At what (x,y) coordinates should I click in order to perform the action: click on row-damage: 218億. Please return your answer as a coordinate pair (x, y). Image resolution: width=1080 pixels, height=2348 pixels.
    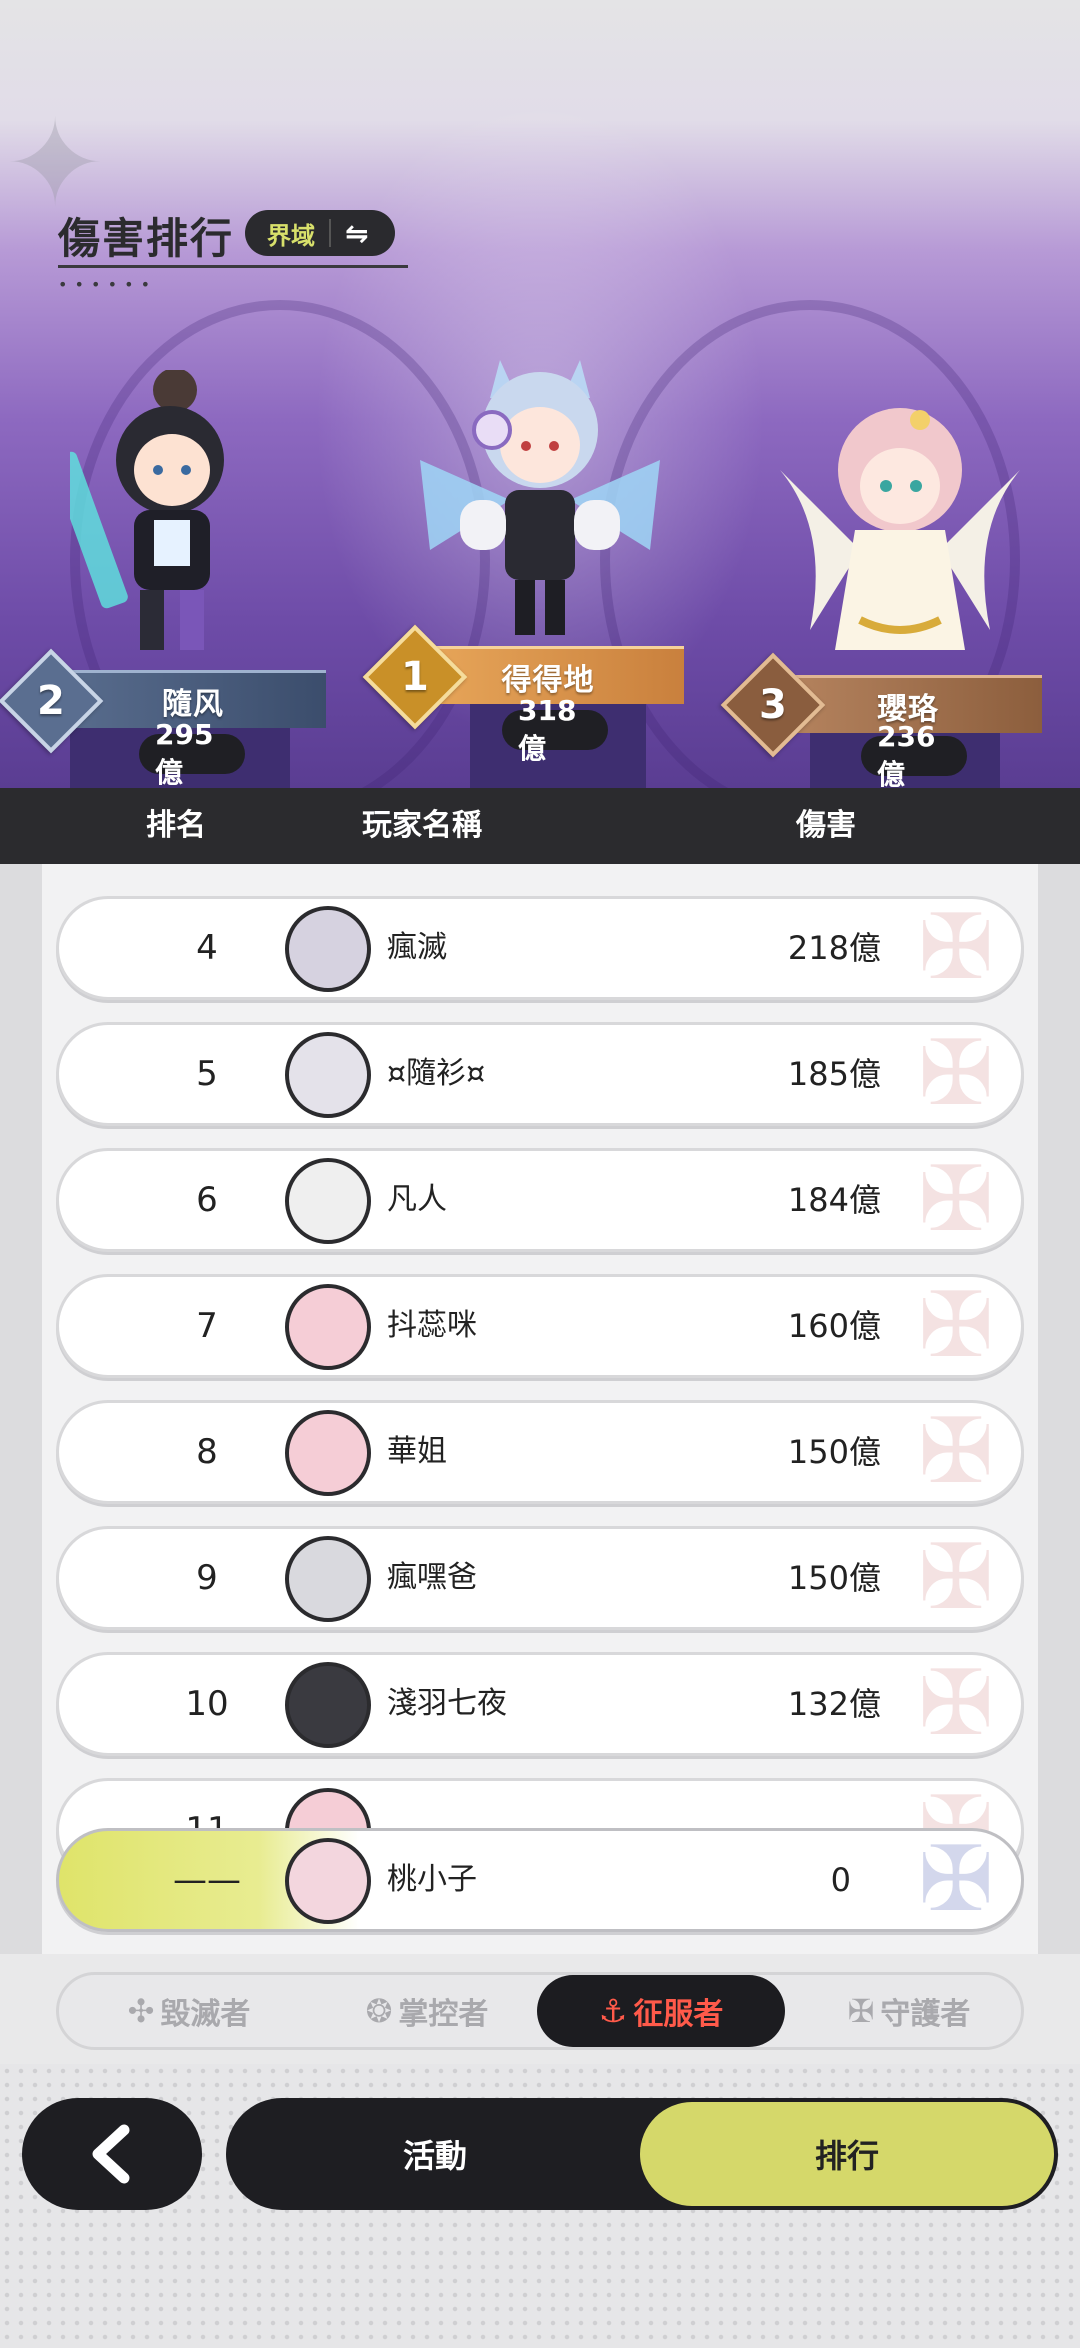
    Looking at the image, I should click on (834, 948).